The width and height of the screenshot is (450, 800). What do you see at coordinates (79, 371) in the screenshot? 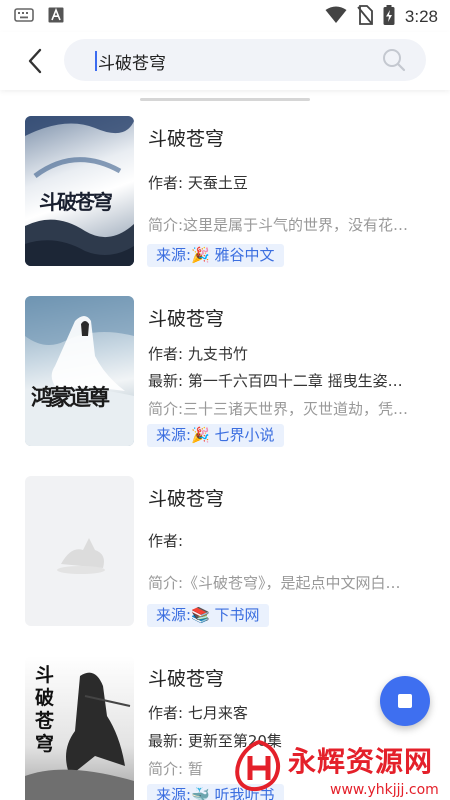
I see `book-cover: 鸿蒙道尊` at bounding box center [79, 371].